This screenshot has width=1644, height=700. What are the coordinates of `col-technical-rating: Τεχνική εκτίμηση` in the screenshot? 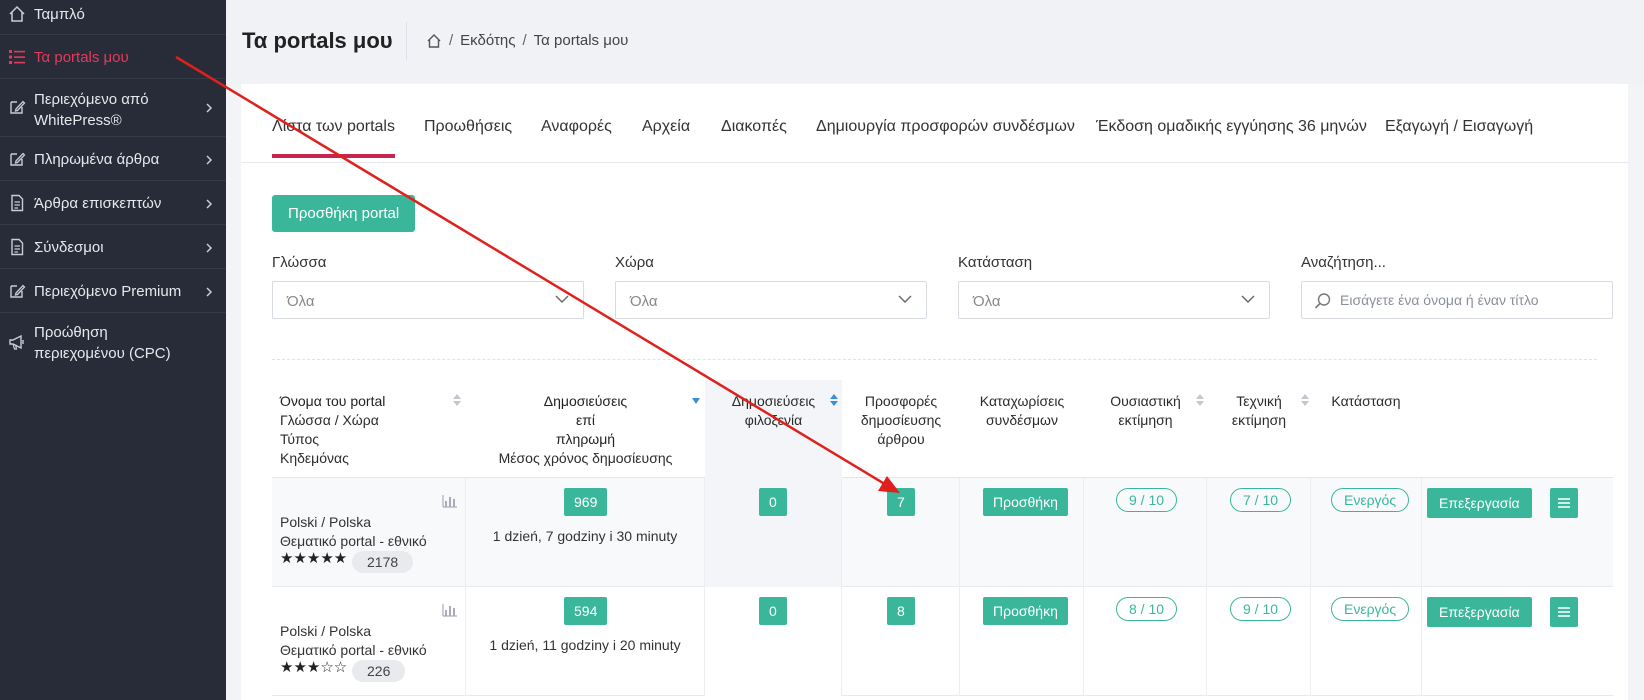 It's located at (1259, 429).